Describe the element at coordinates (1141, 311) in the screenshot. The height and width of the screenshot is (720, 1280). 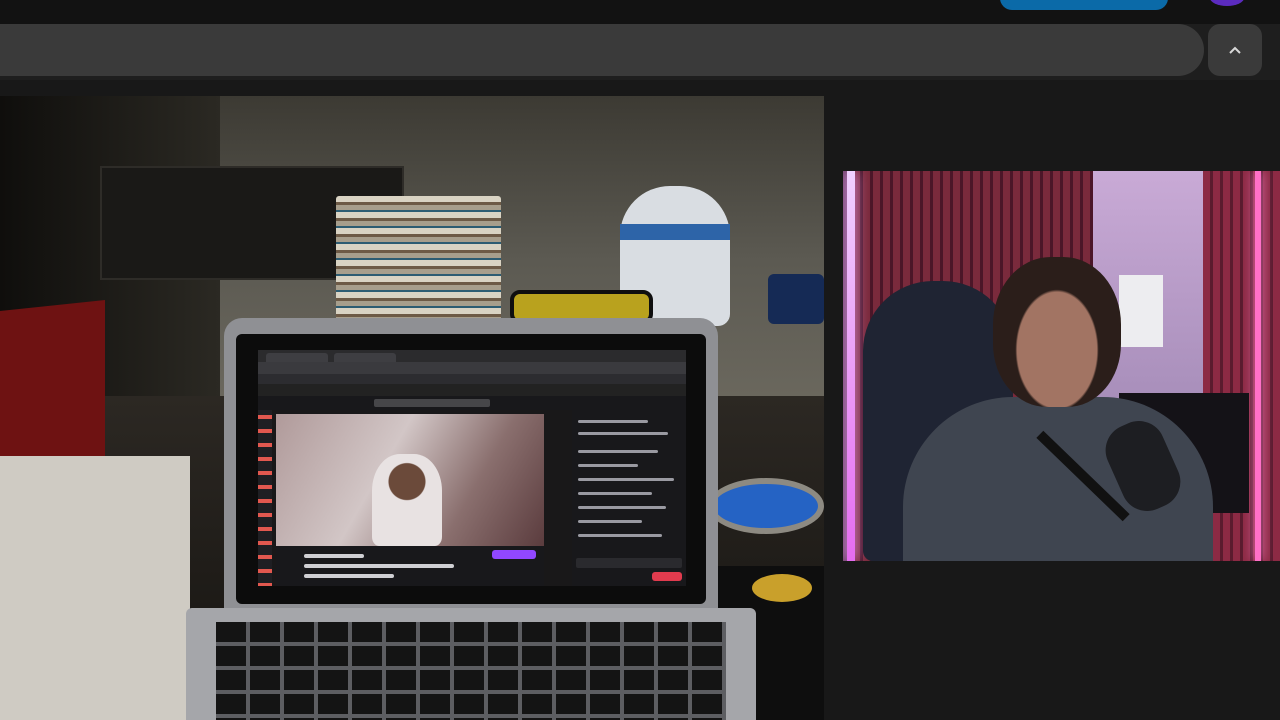
I see `webcam-poster` at that location.